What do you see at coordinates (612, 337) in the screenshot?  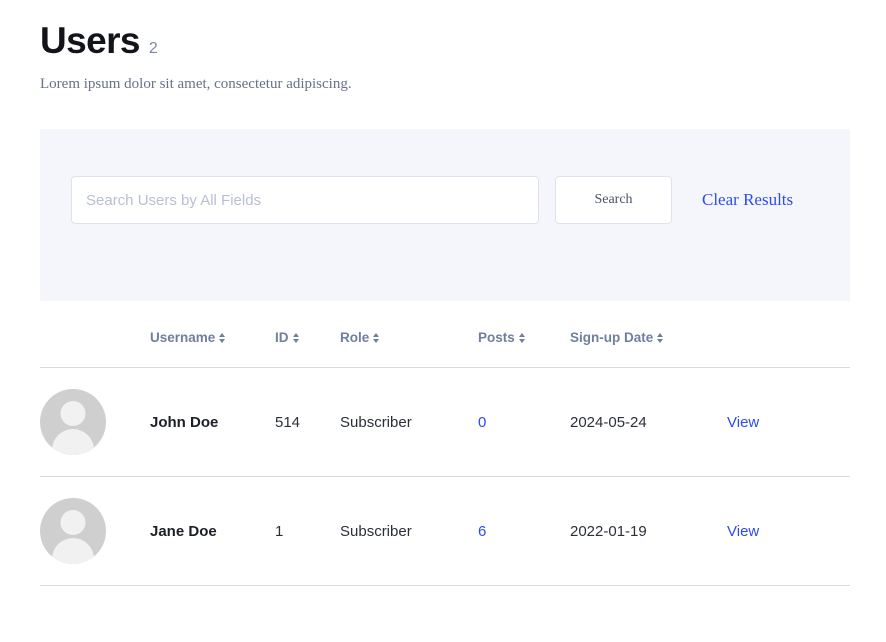 I see `column-header-signup-date-label: Sign-up Date` at bounding box center [612, 337].